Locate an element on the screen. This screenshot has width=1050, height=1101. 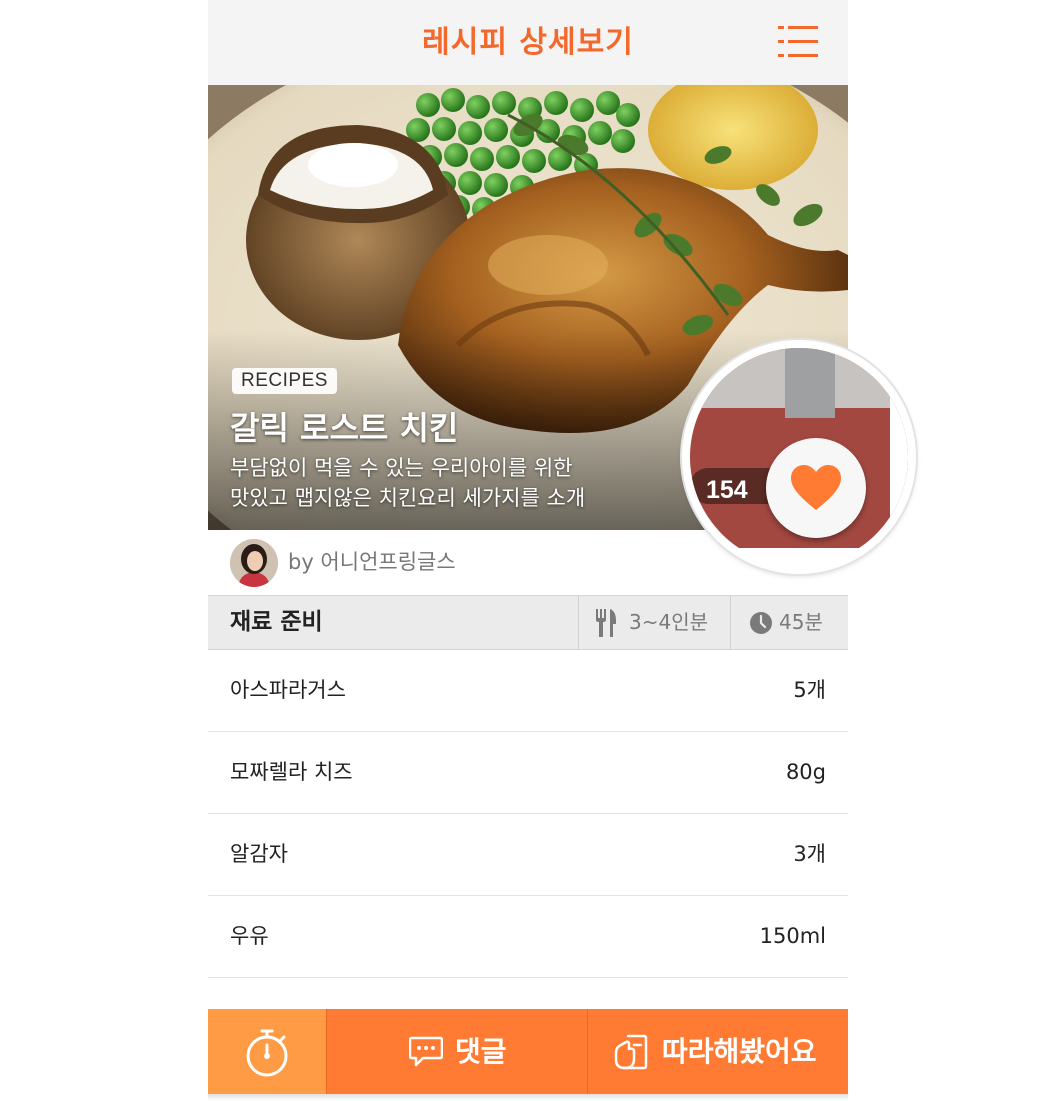
serving-size: 3~4인분 is located at coordinates (654, 622).